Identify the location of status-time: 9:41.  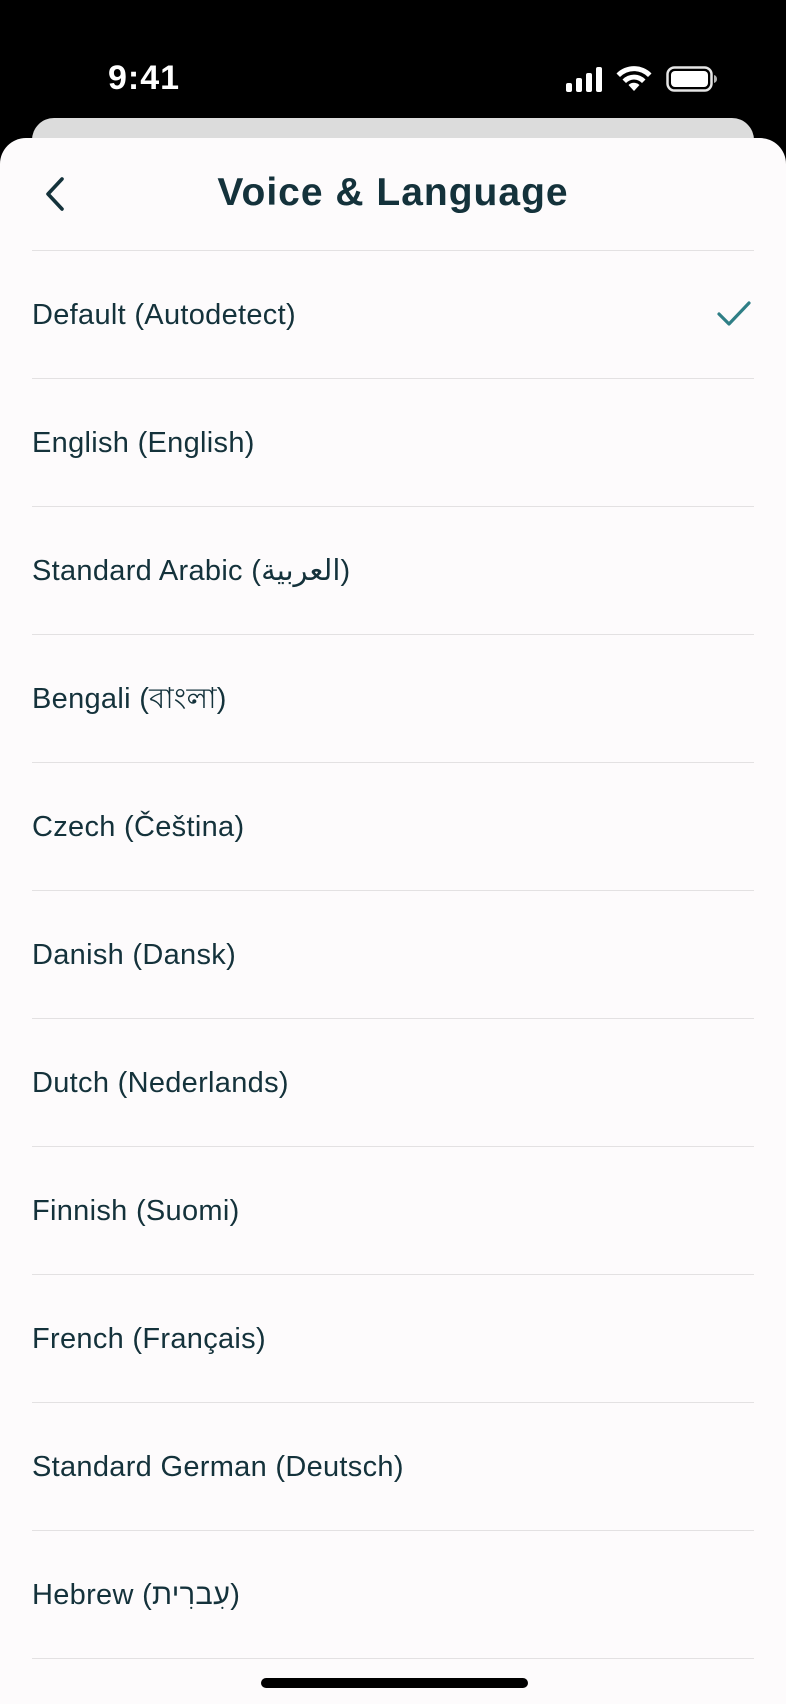
(144, 78).